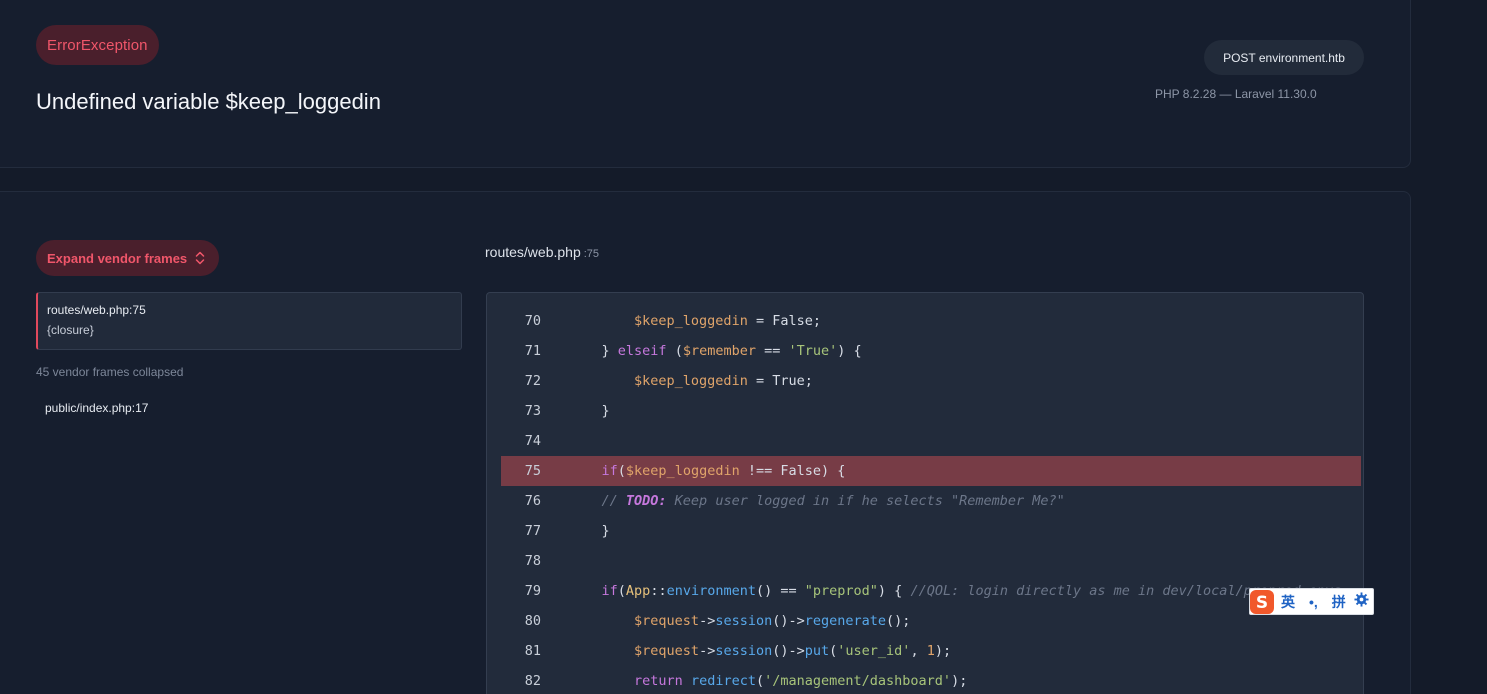 This screenshot has height=694, width=1487. What do you see at coordinates (532, 501) in the screenshot?
I see `line-number: 76` at bounding box center [532, 501].